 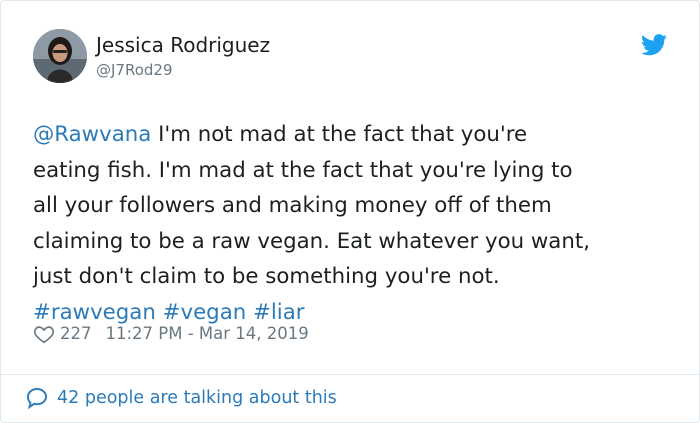 I want to click on avatar, so click(x=60, y=56).